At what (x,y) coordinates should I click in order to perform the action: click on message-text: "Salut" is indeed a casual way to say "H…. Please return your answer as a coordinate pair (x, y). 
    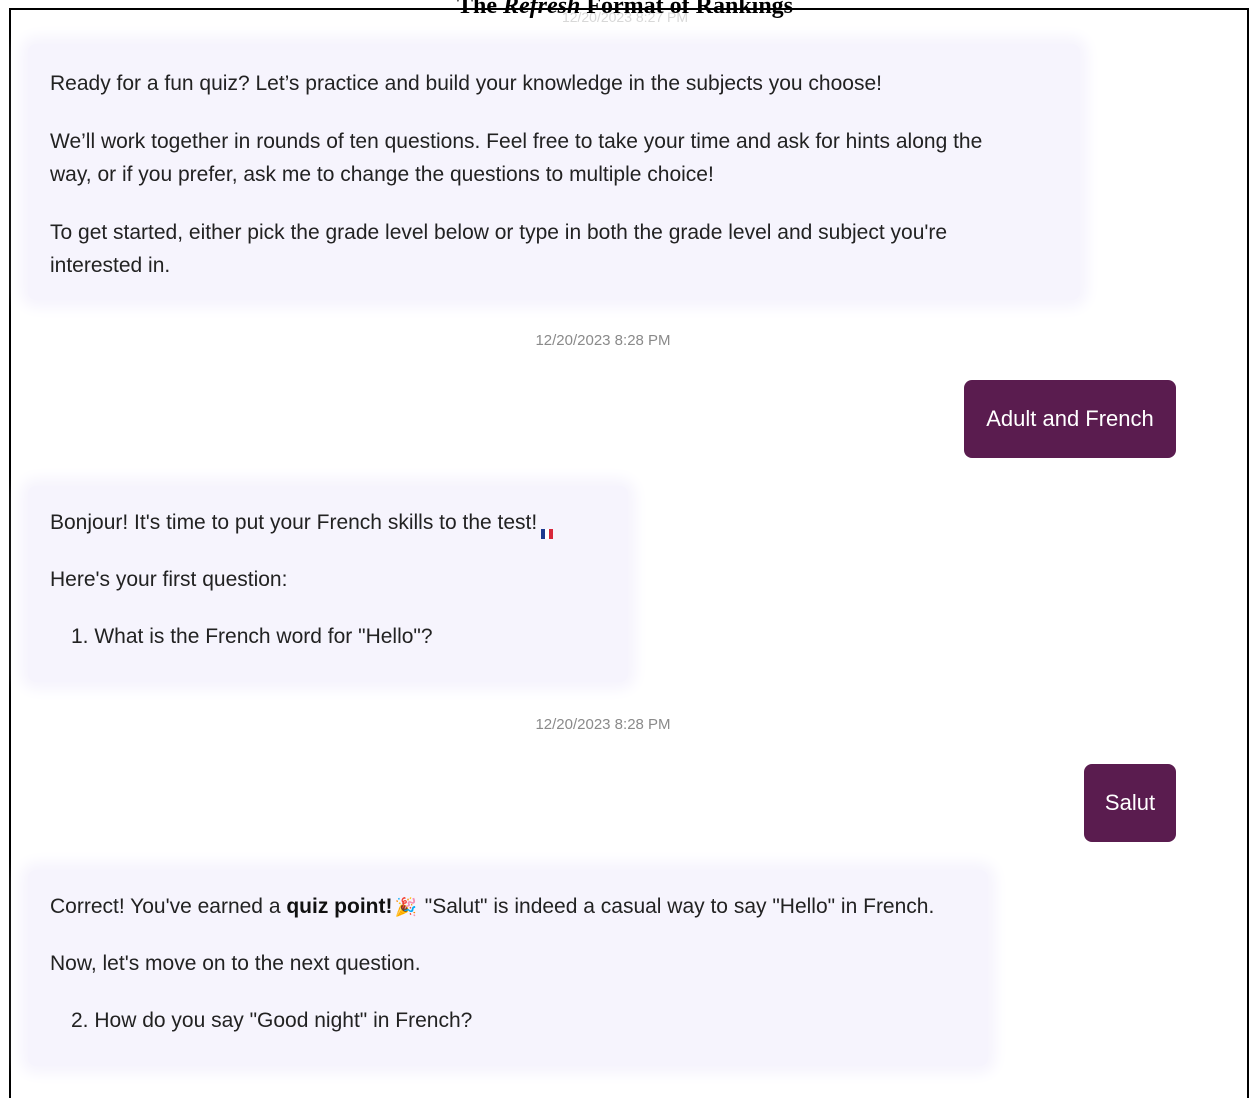
    Looking at the image, I should click on (676, 906).